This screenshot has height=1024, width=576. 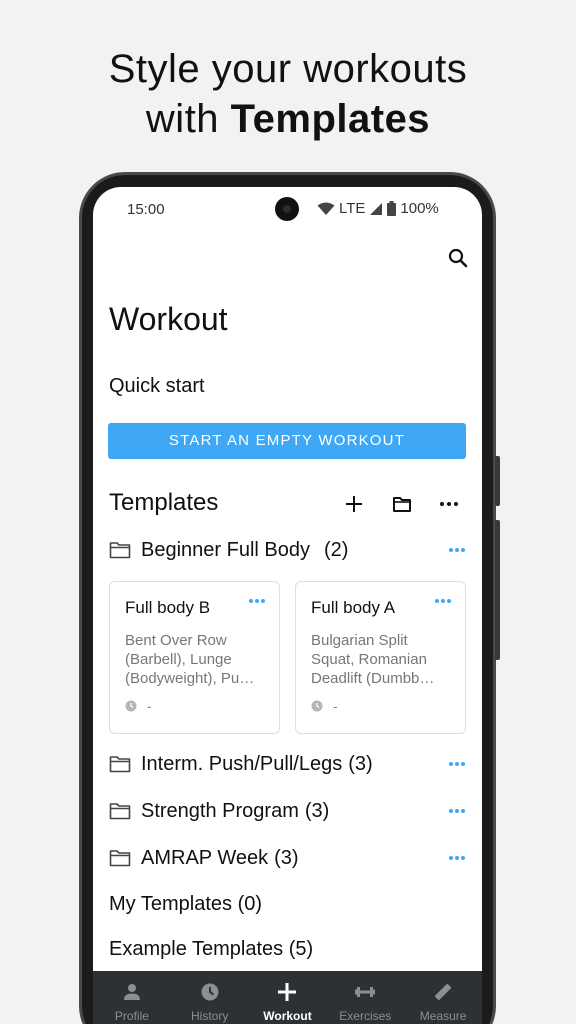 What do you see at coordinates (365, 992) in the screenshot?
I see `dumbbell-icon` at bounding box center [365, 992].